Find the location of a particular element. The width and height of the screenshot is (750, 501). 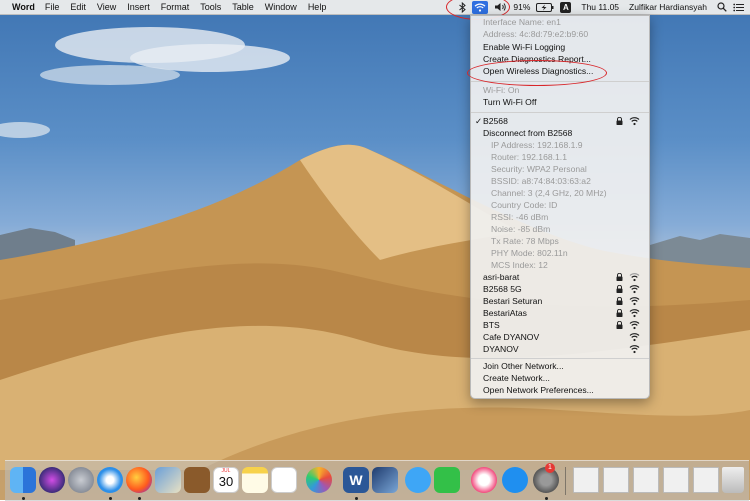

notification-badge: 1 is located at coordinates (550, 468).